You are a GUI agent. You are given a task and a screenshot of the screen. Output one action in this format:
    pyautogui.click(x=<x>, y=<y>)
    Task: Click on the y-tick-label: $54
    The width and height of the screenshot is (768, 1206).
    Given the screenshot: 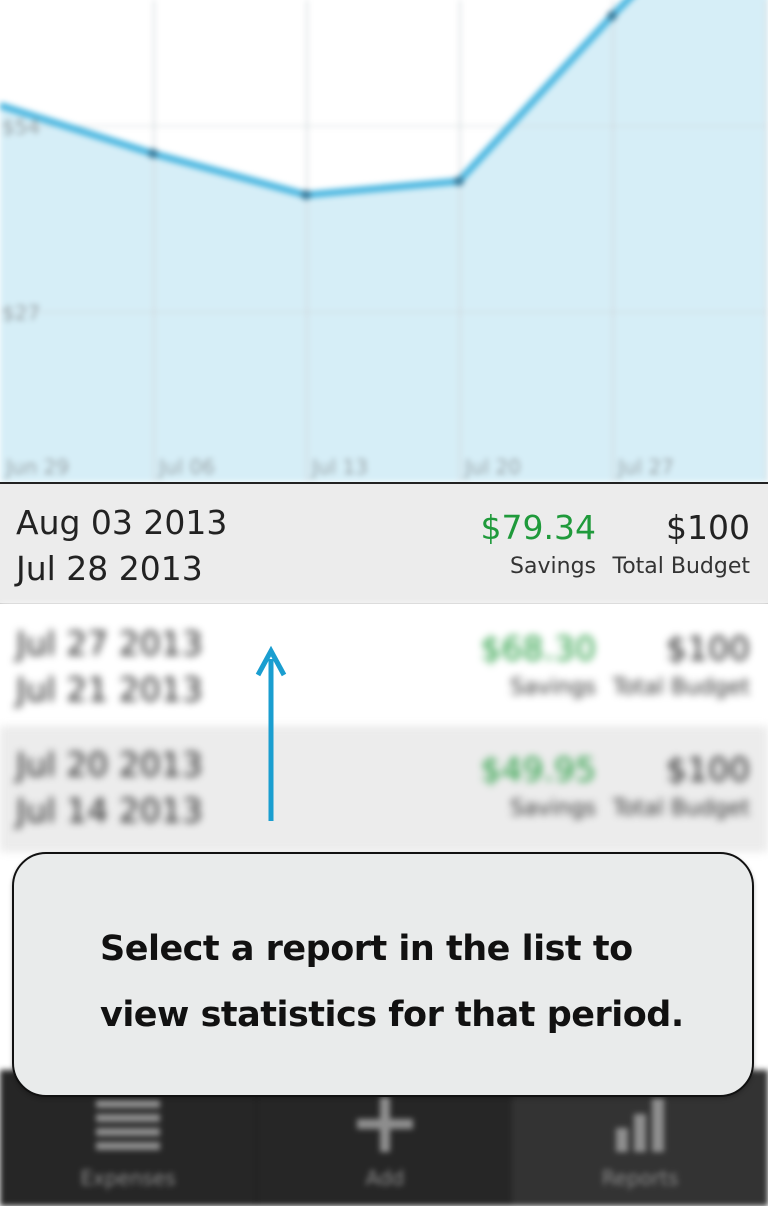 What is the action you would take?
    pyautogui.click(x=21, y=127)
    